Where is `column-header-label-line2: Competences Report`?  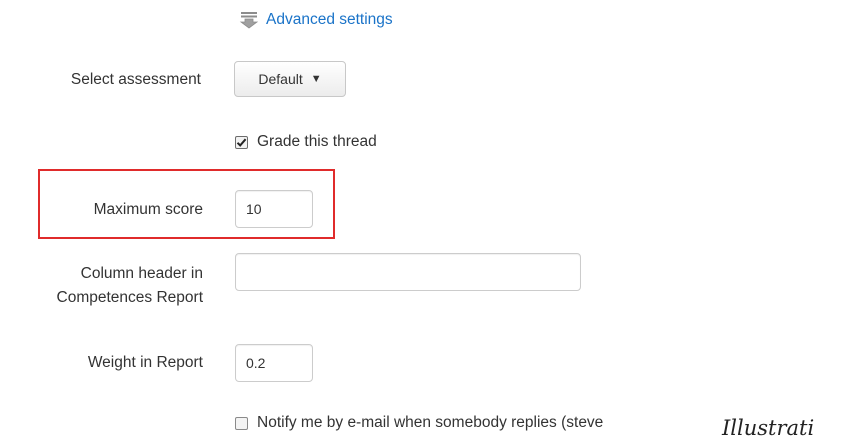 column-header-label-line2: Competences Report is located at coordinates (129, 297).